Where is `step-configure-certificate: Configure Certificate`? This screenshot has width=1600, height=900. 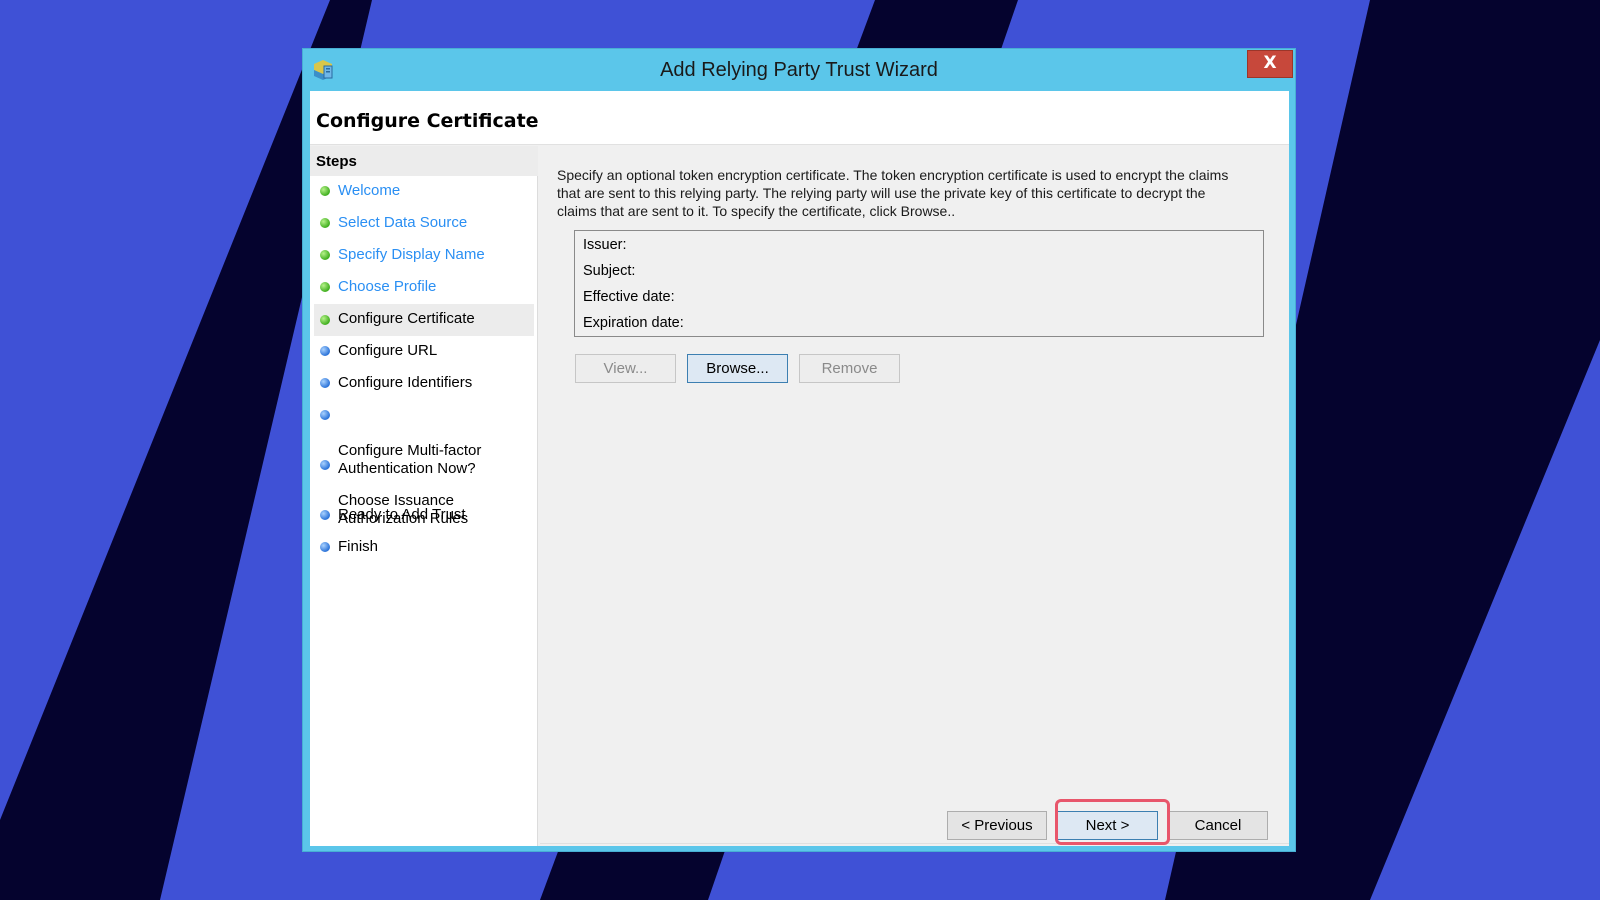
step-configure-certificate: Configure Certificate is located at coordinates (424, 320).